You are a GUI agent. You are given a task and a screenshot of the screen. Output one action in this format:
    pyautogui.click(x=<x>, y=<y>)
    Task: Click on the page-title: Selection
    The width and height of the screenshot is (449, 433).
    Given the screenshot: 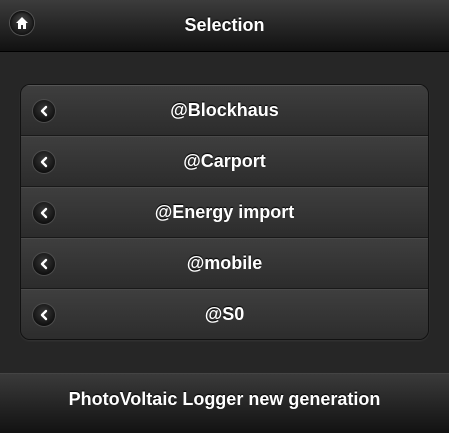 What is the action you would take?
    pyautogui.click(x=224, y=25)
    